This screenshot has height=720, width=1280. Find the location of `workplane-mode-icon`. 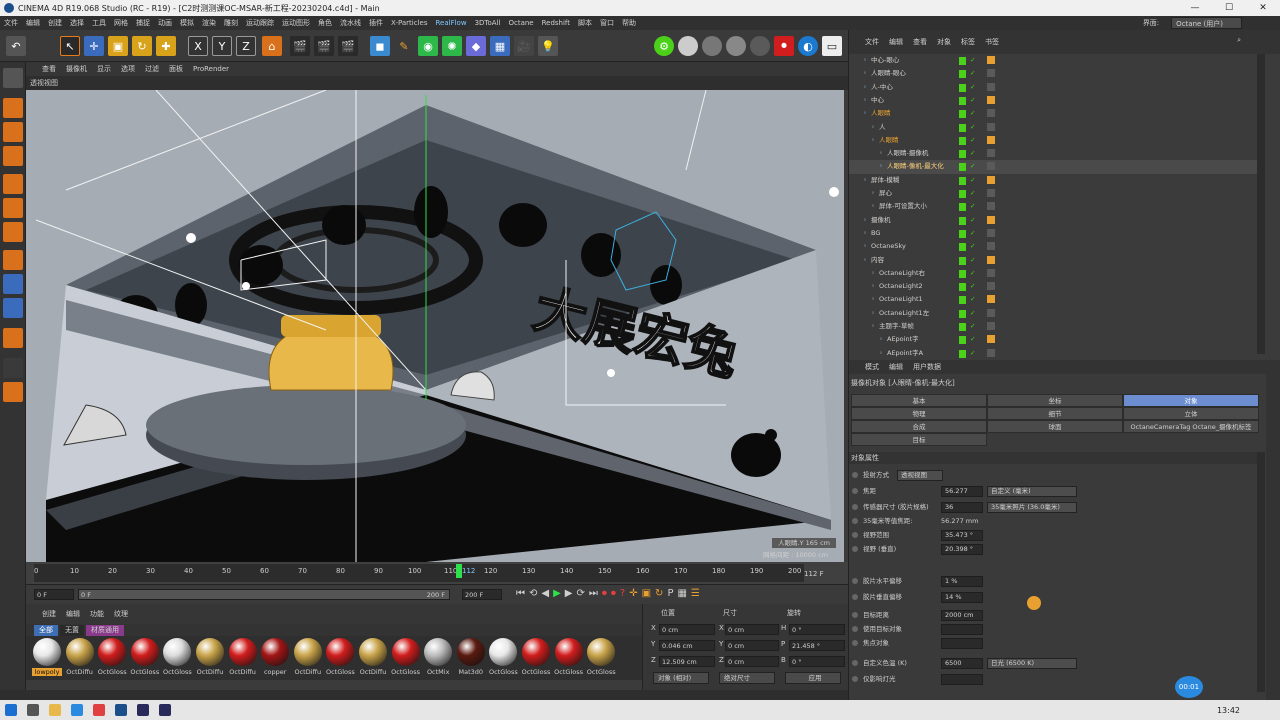

workplane-mode-icon is located at coordinates (13, 156).